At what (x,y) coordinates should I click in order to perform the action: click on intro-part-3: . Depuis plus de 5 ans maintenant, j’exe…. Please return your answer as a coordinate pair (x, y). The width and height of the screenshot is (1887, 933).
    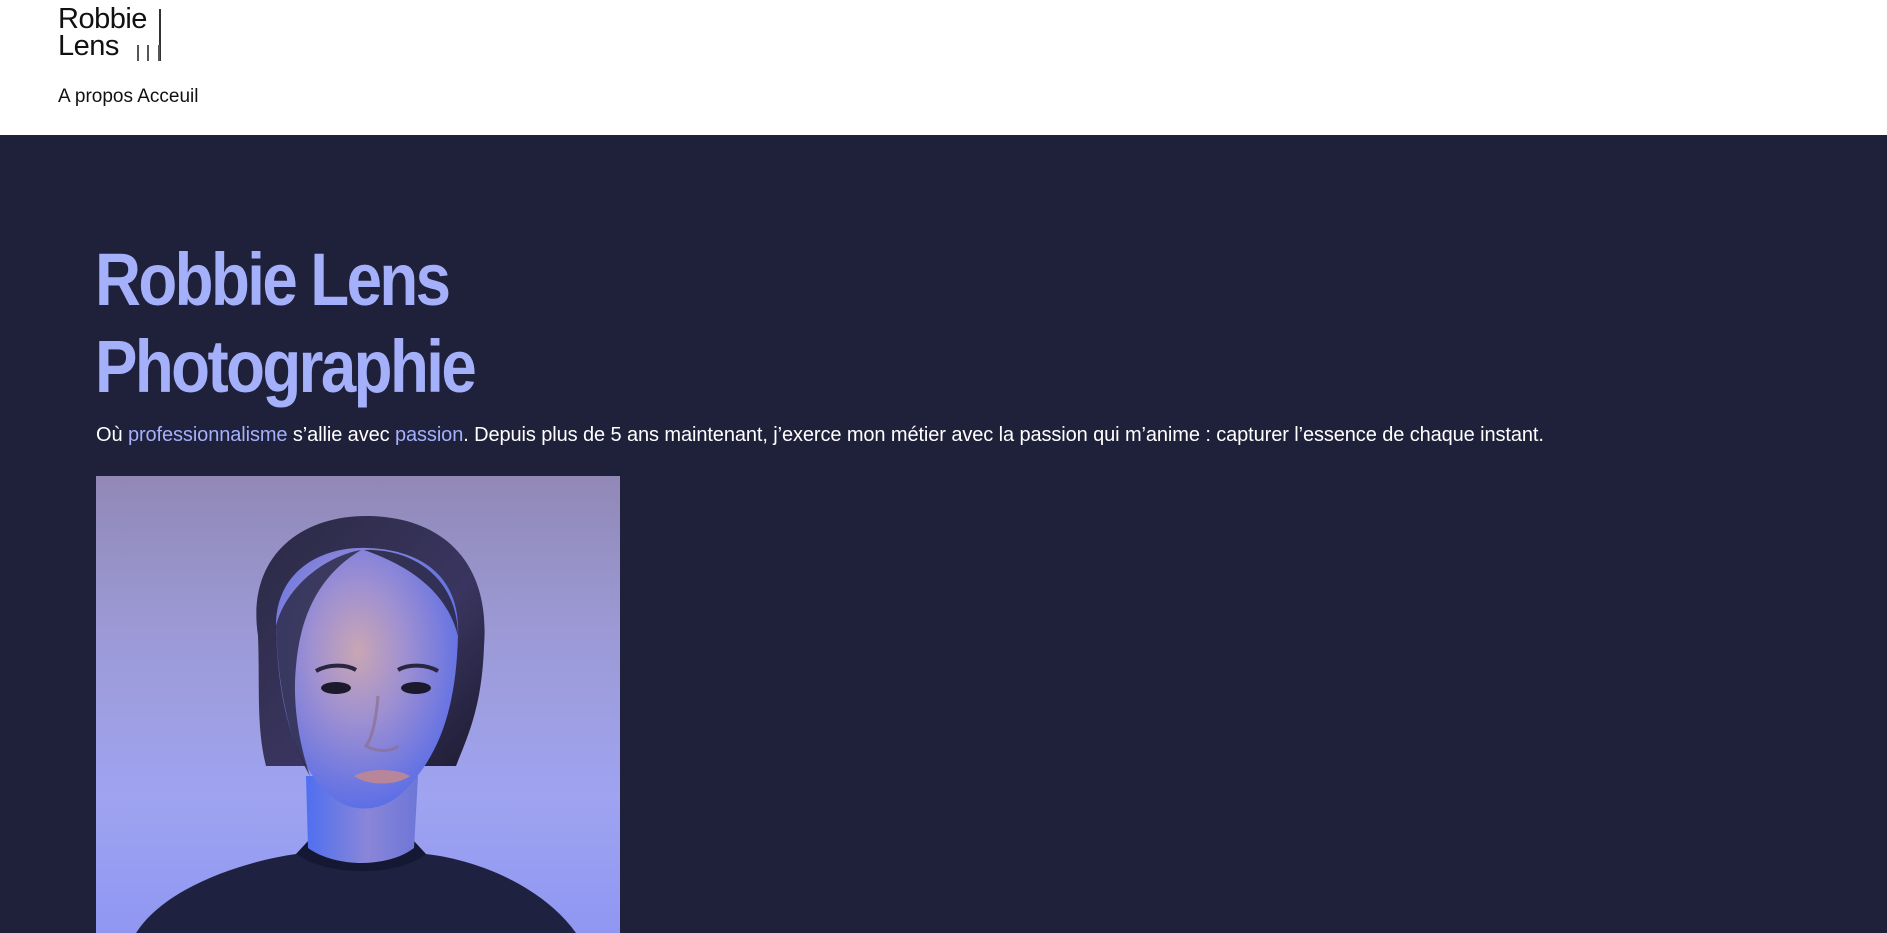
    Looking at the image, I should click on (1003, 435).